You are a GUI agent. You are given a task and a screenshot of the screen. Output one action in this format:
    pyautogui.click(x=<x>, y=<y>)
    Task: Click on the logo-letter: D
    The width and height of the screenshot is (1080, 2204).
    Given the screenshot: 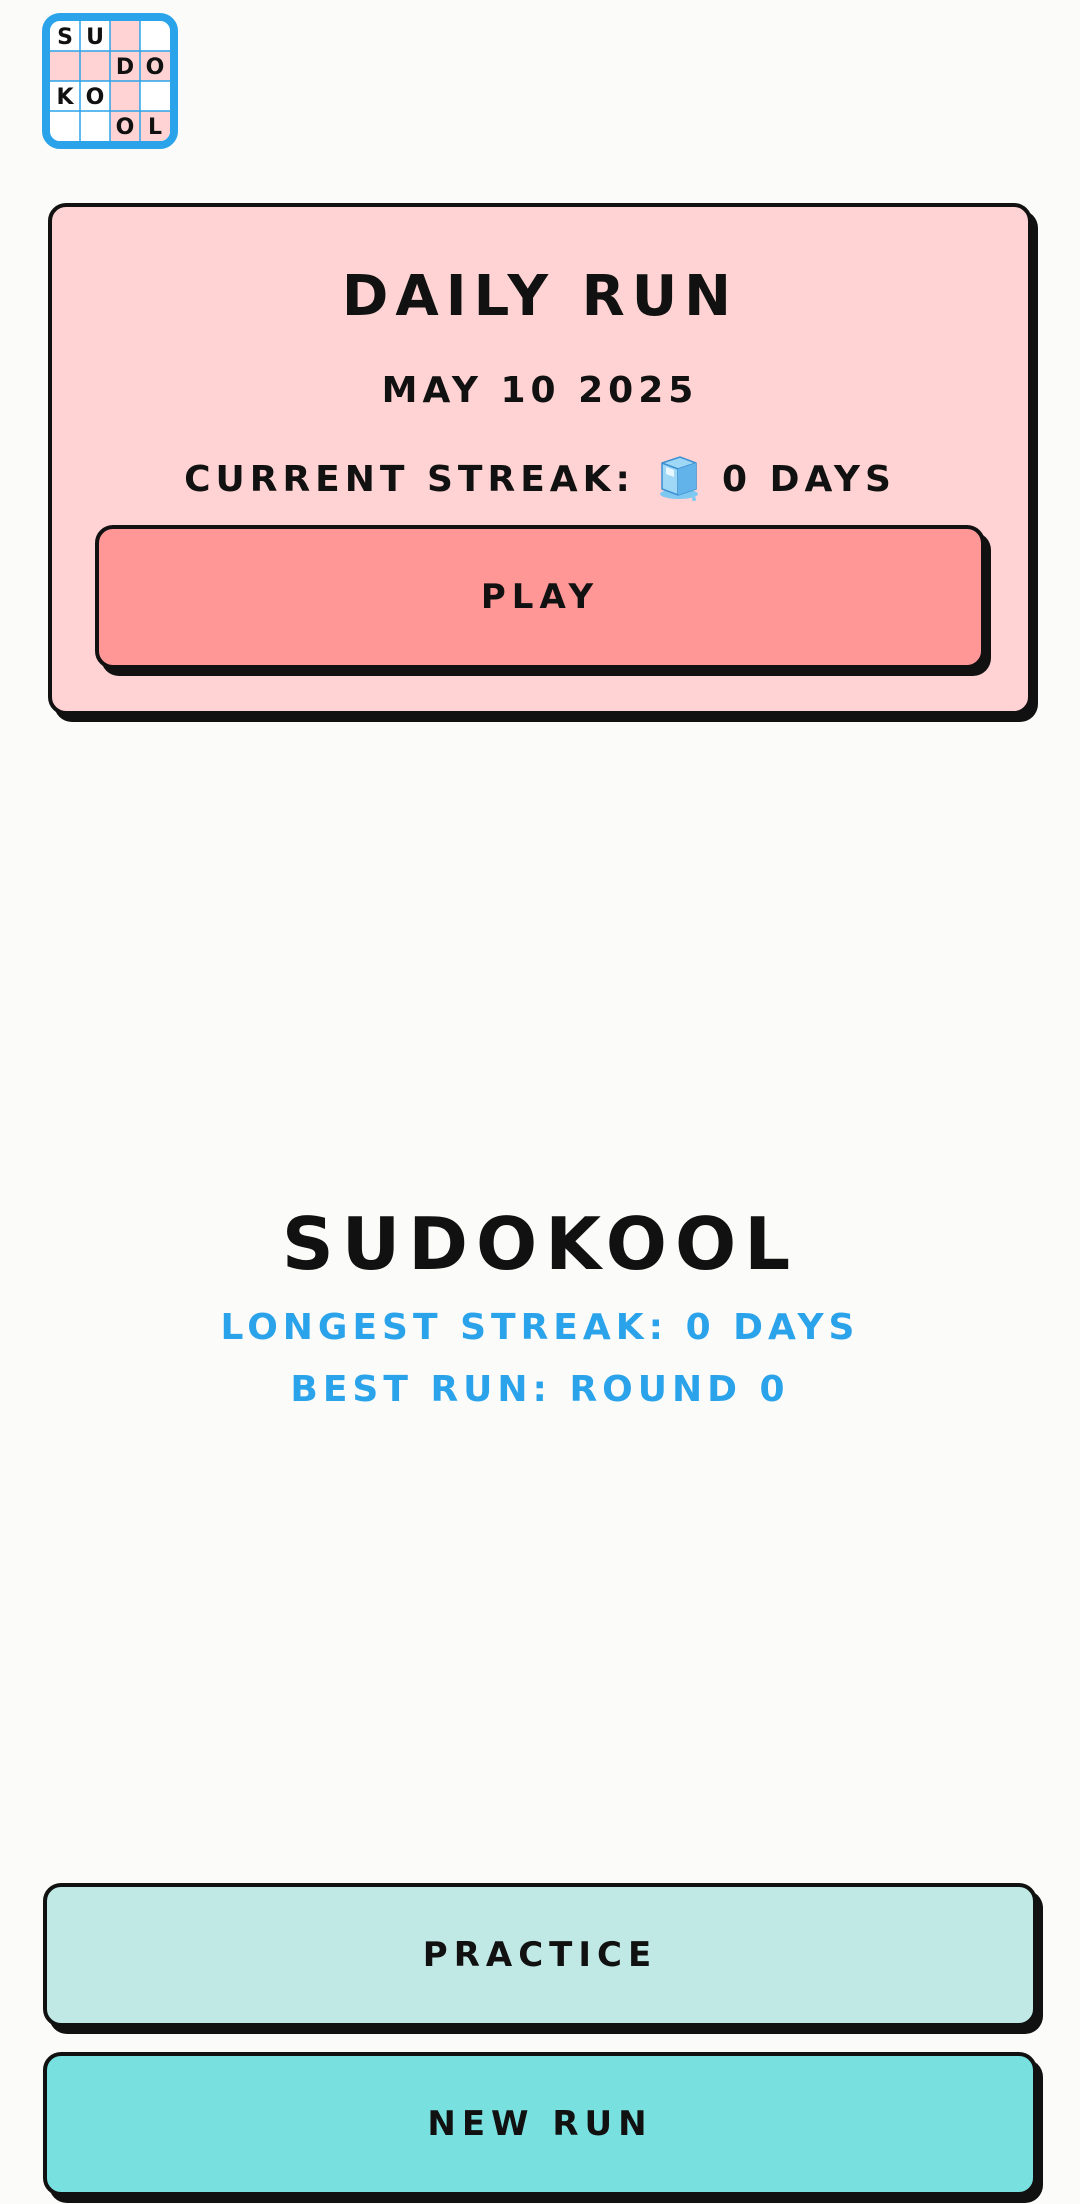 What is the action you would take?
    pyautogui.click(x=125, y=67)
    